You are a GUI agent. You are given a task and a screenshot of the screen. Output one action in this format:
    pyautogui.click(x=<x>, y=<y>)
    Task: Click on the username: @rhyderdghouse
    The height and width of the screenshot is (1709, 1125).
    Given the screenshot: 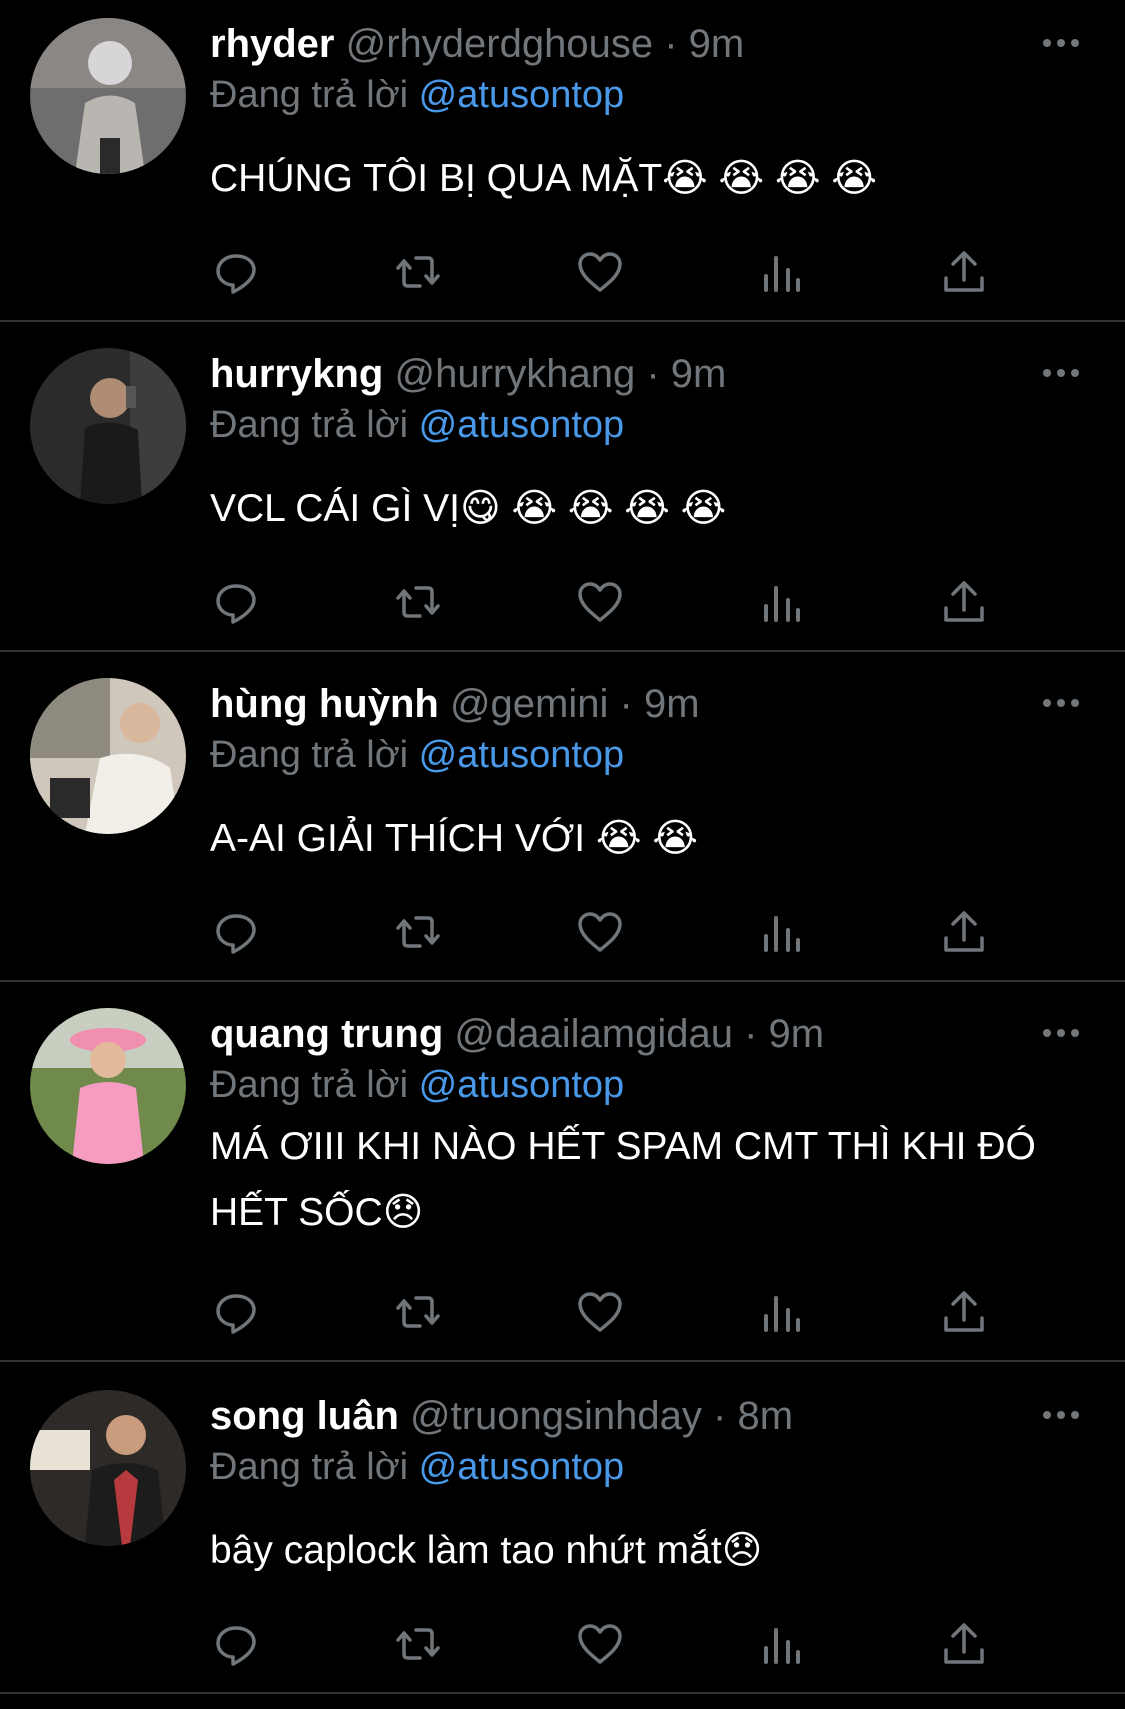 What is the action you would take?
    pyautogui.click(x=499, y=44)
    